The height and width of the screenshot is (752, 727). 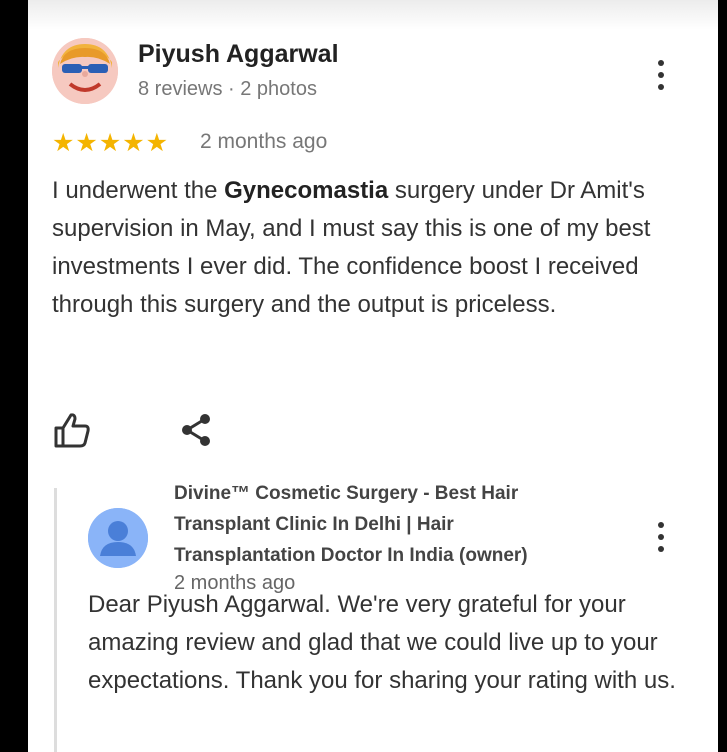 What do you see at coordinates (72, 430) in the screenshot?
I see `thumbs-up-icon` at bounding box center [72, 430].